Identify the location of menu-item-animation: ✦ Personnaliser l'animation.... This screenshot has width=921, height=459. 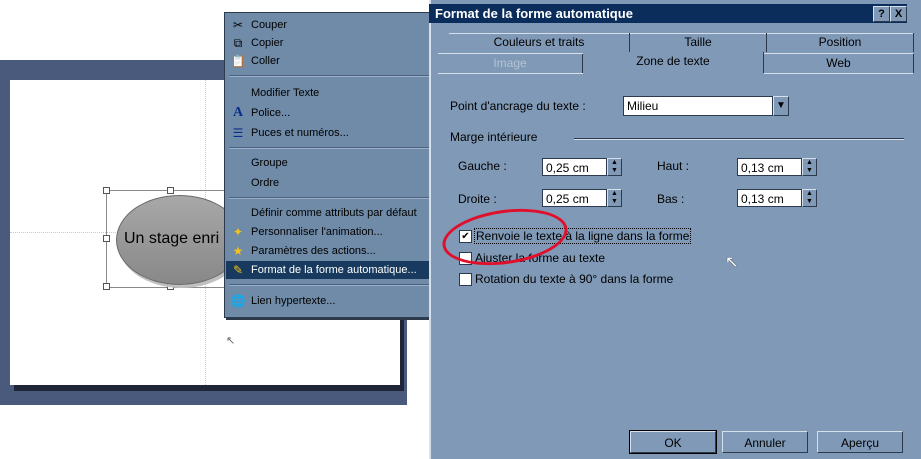
(335, 232).